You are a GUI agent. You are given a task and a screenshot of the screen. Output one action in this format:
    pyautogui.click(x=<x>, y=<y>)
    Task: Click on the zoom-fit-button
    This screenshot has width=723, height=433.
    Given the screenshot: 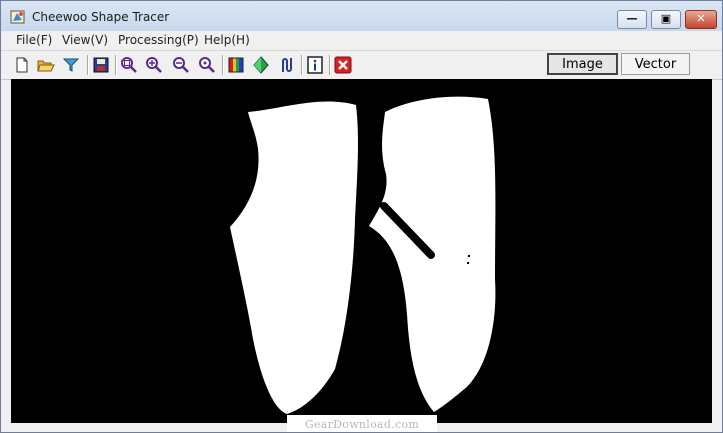 What is the action you would take?
    pyautogui.click(x=129, y=65)
    